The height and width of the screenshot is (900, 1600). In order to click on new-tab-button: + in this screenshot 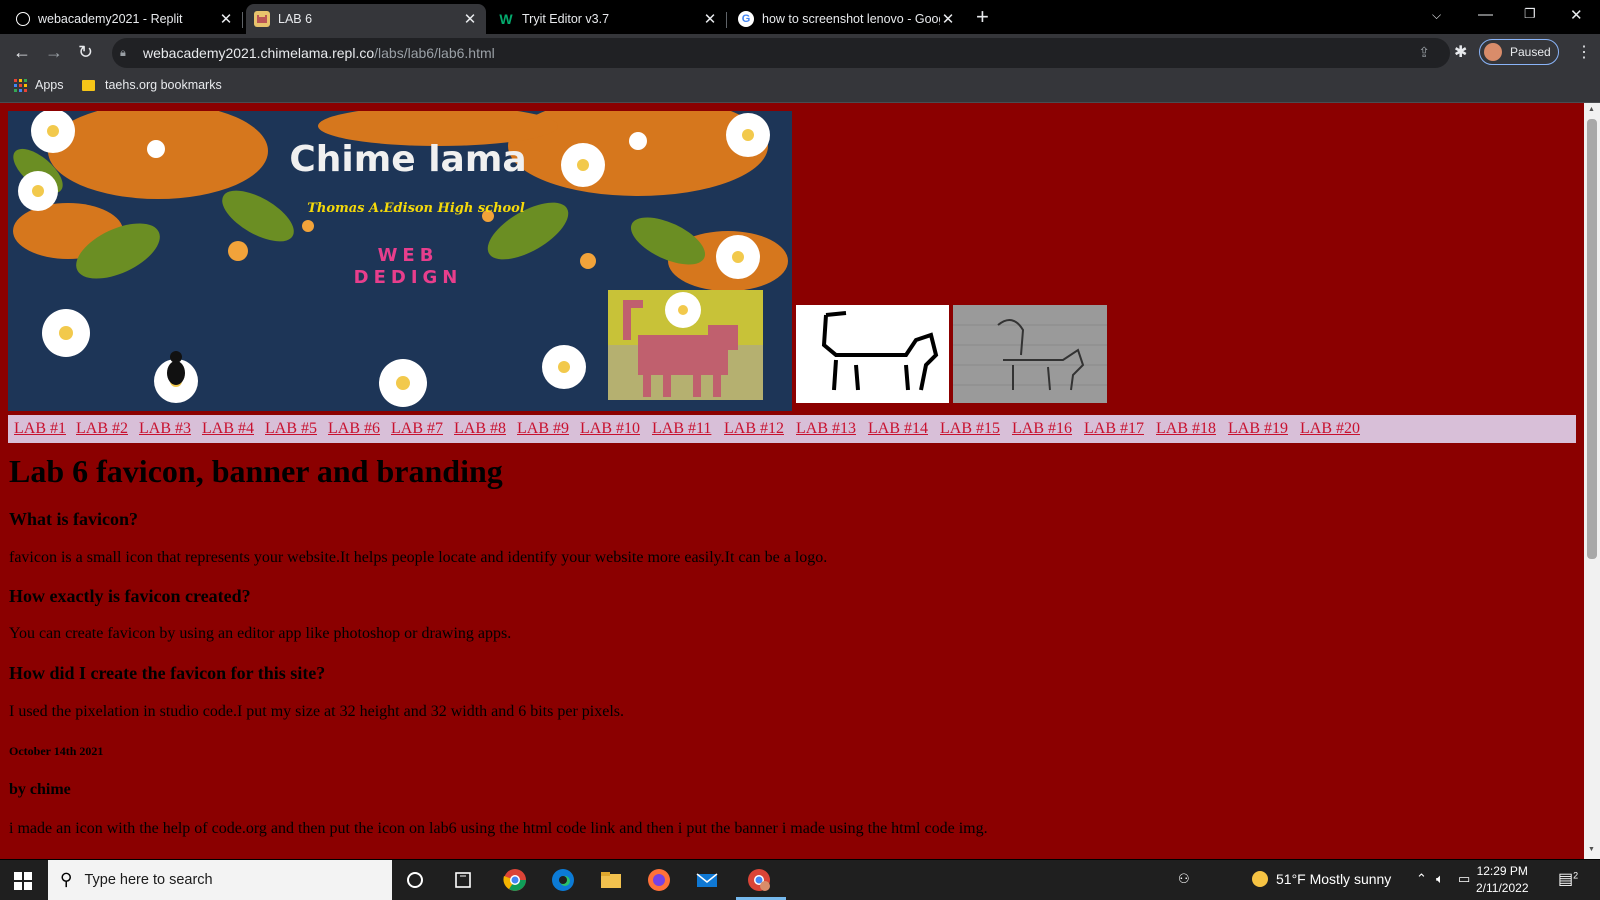, I will do `click(982, 17)`.